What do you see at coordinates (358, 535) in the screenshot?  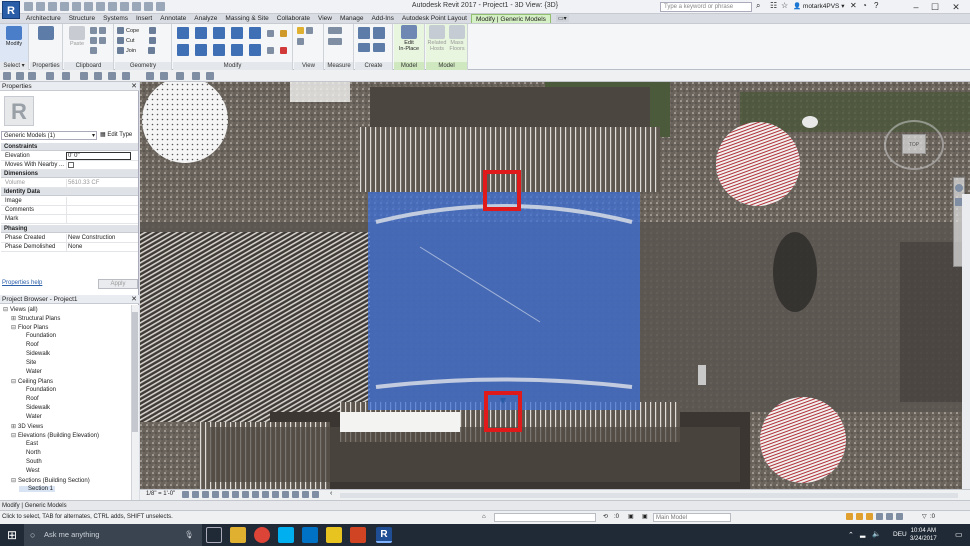 I see `powerpoint-icon` at bounding box center [358, 535].